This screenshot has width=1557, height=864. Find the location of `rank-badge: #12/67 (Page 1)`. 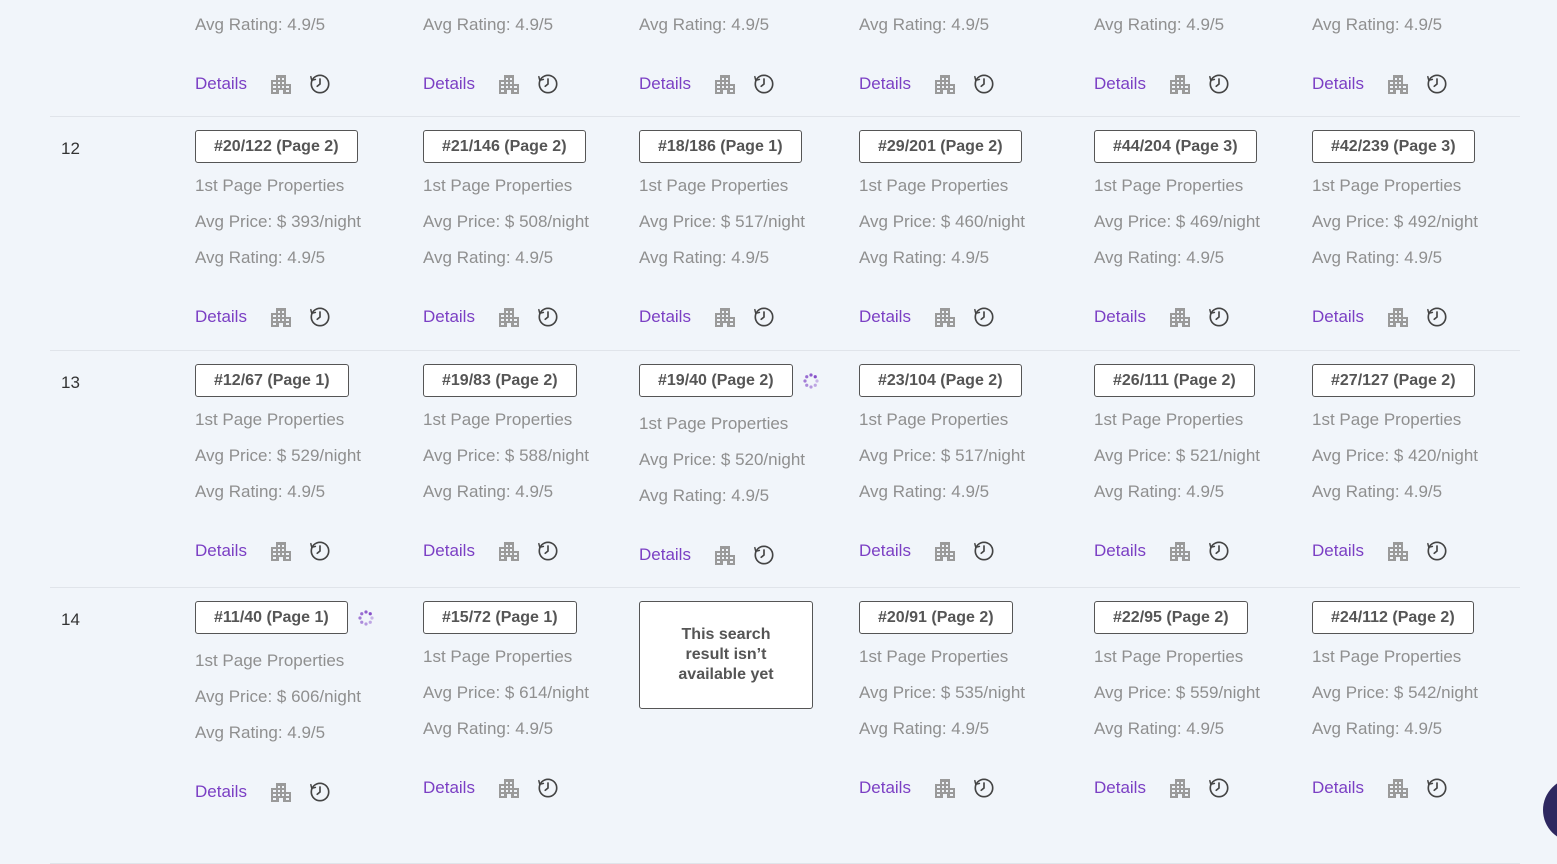

rank-badge: #12/67 (Page 1) is located at coordinates (272, 380).